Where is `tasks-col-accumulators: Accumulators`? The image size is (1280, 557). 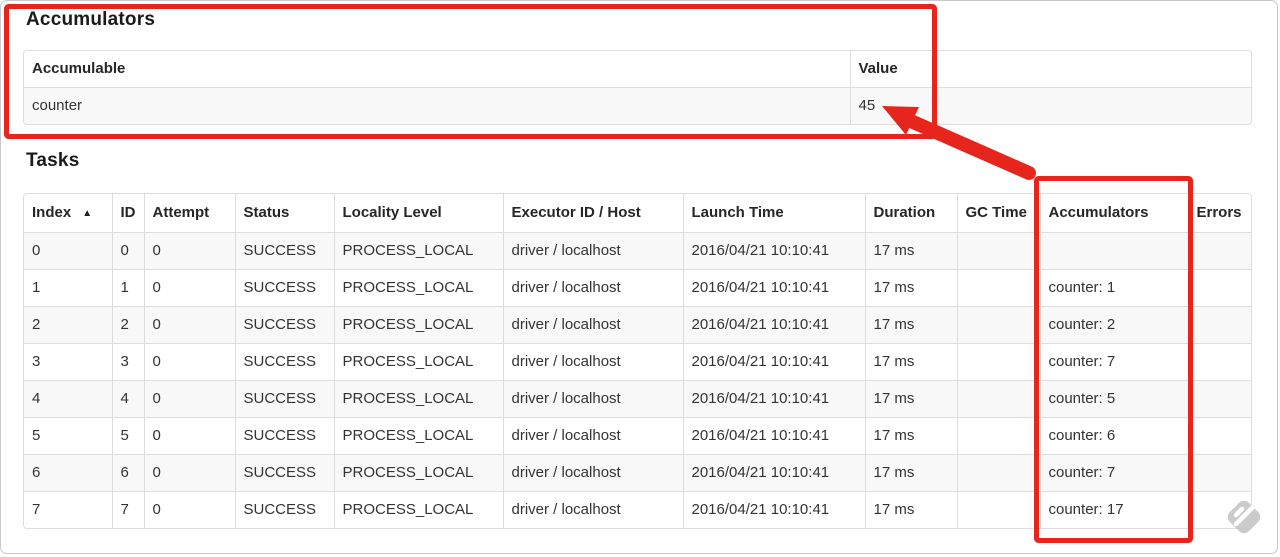
tasks-col-accumulators: Accumulators is located at coordinates (1113, 213).